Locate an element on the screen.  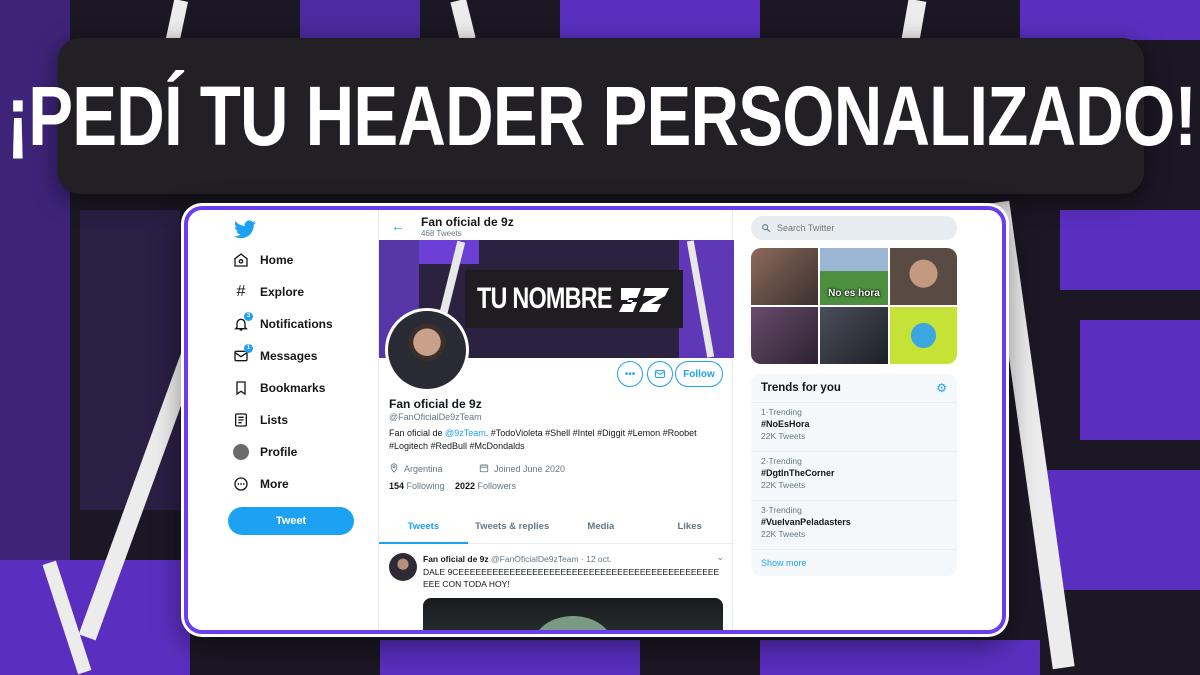
profile-handle: @FanOficialDe9zTeam is located at coordinates (435, 417).